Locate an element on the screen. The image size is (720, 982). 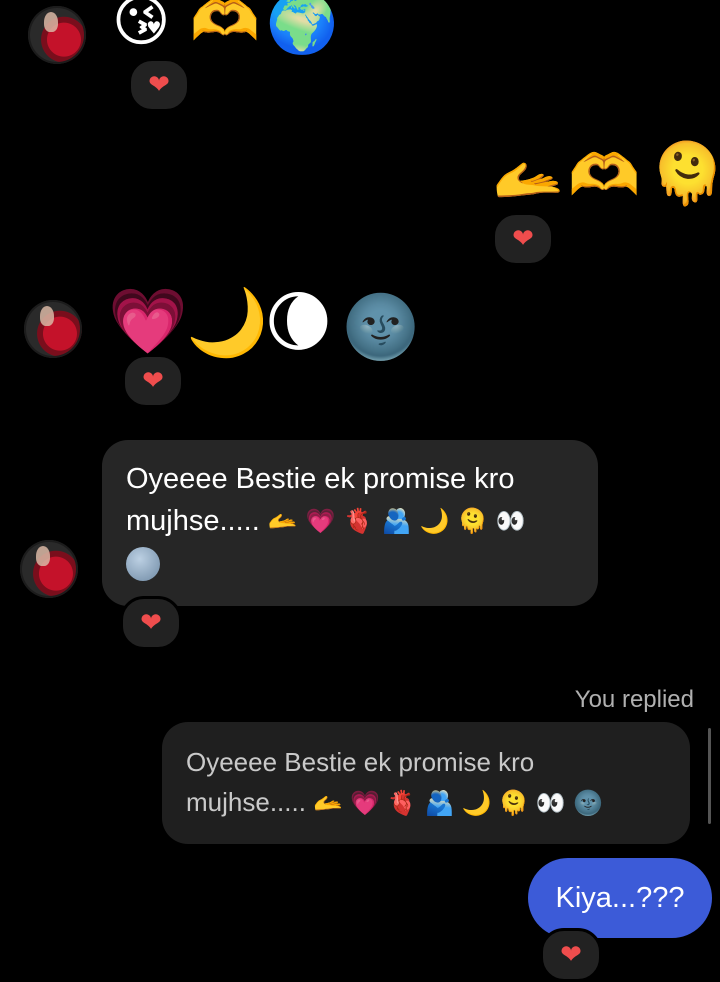
message-line-2: mujhse..... 🫴 💗 🫀 🫂 🌙 🫠 👀 is located at coordinates (350, 521).